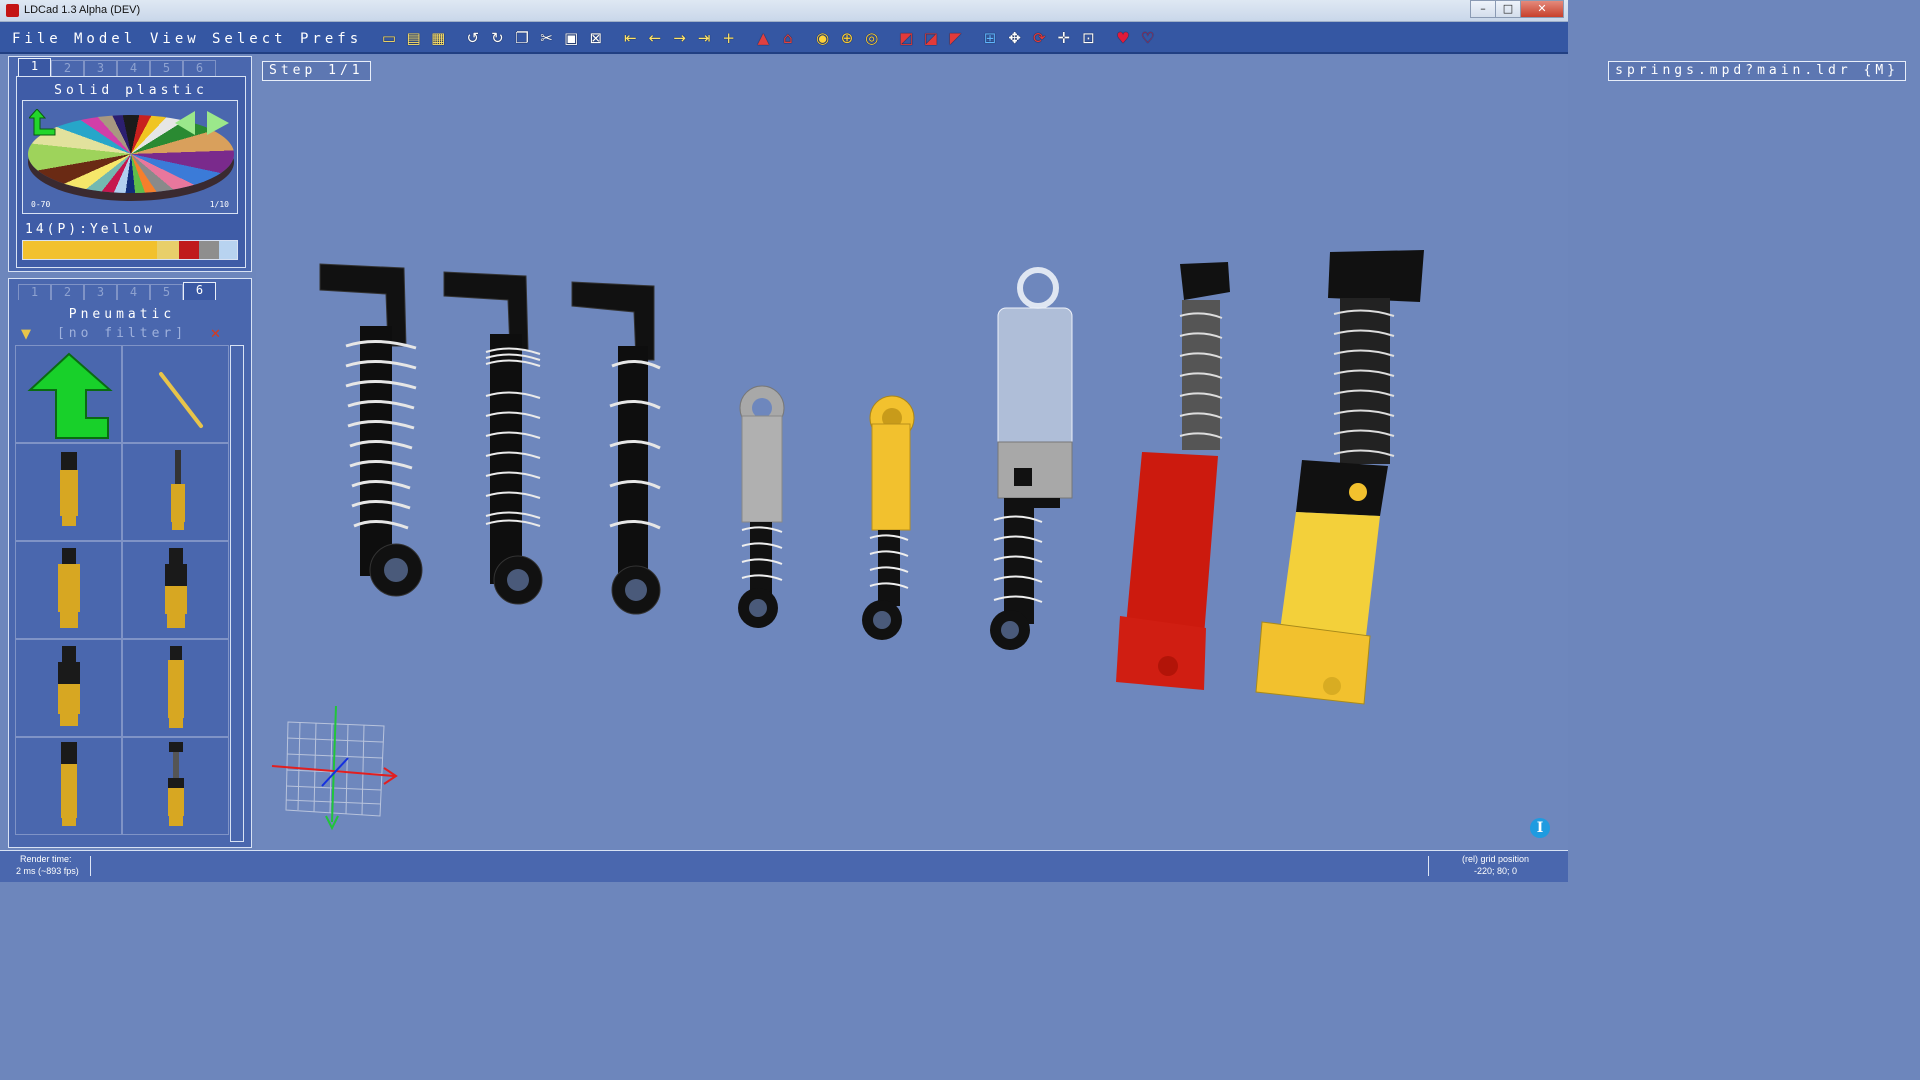 The image size is (1920, 1080). What do you see at coordinates (1339, 477) in the screenshot?
I see `pneumatic-cylinder-yellow` at bounding box center [1339, 477].